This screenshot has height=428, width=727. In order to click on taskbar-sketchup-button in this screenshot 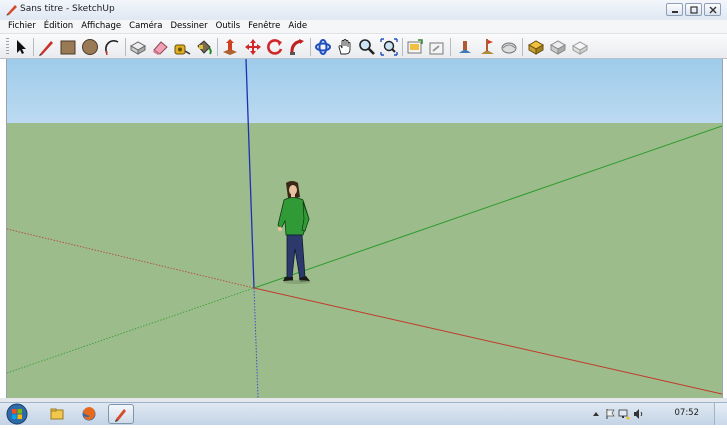, I will do `click(121, 414)`.